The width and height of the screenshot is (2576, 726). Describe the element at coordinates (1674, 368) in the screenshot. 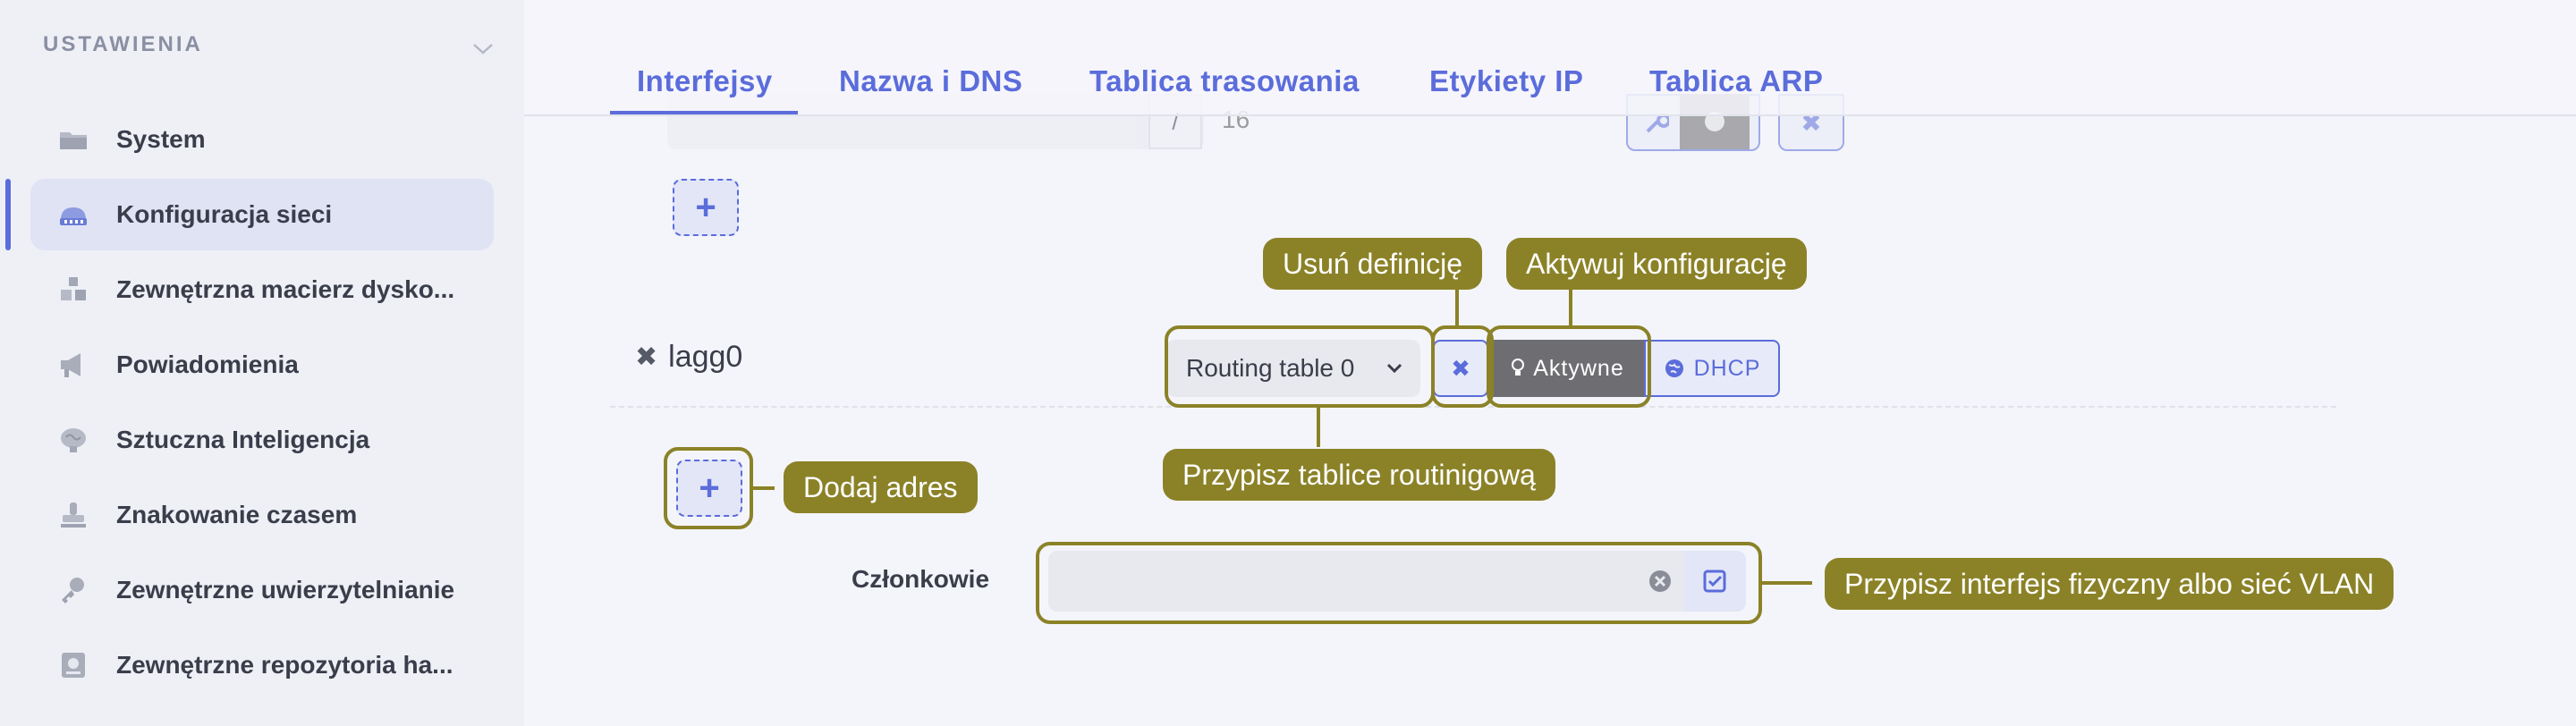

I see `globe-icon` at that location.